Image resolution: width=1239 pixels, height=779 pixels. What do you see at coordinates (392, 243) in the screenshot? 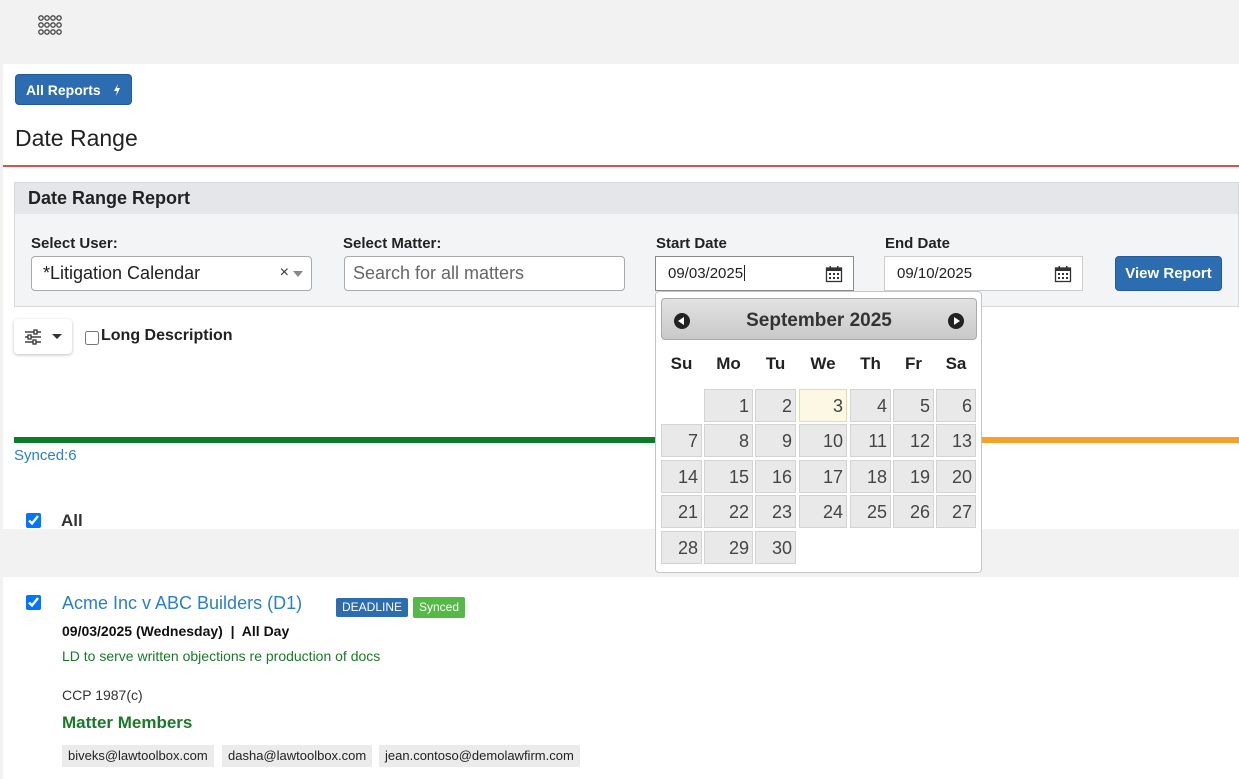
I see `select-matter-label: Select Matter:` at bounding box center [392, 243].